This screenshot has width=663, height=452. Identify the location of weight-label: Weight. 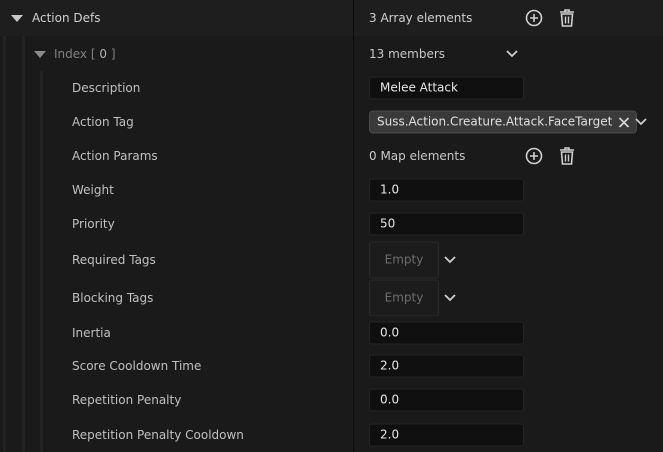
(93, 190).